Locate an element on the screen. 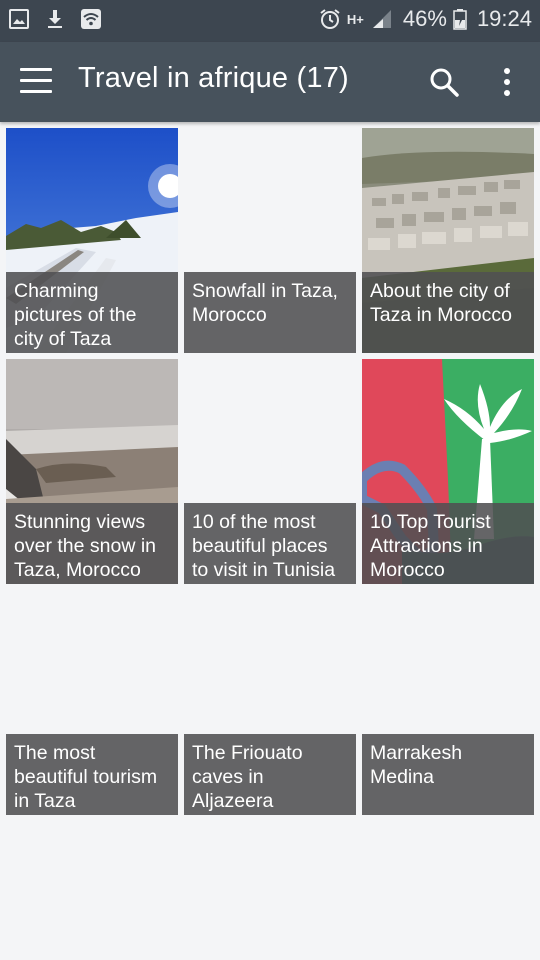  article-card: Snowfall in Taza, Morocco is located at coordinates (270, 240).